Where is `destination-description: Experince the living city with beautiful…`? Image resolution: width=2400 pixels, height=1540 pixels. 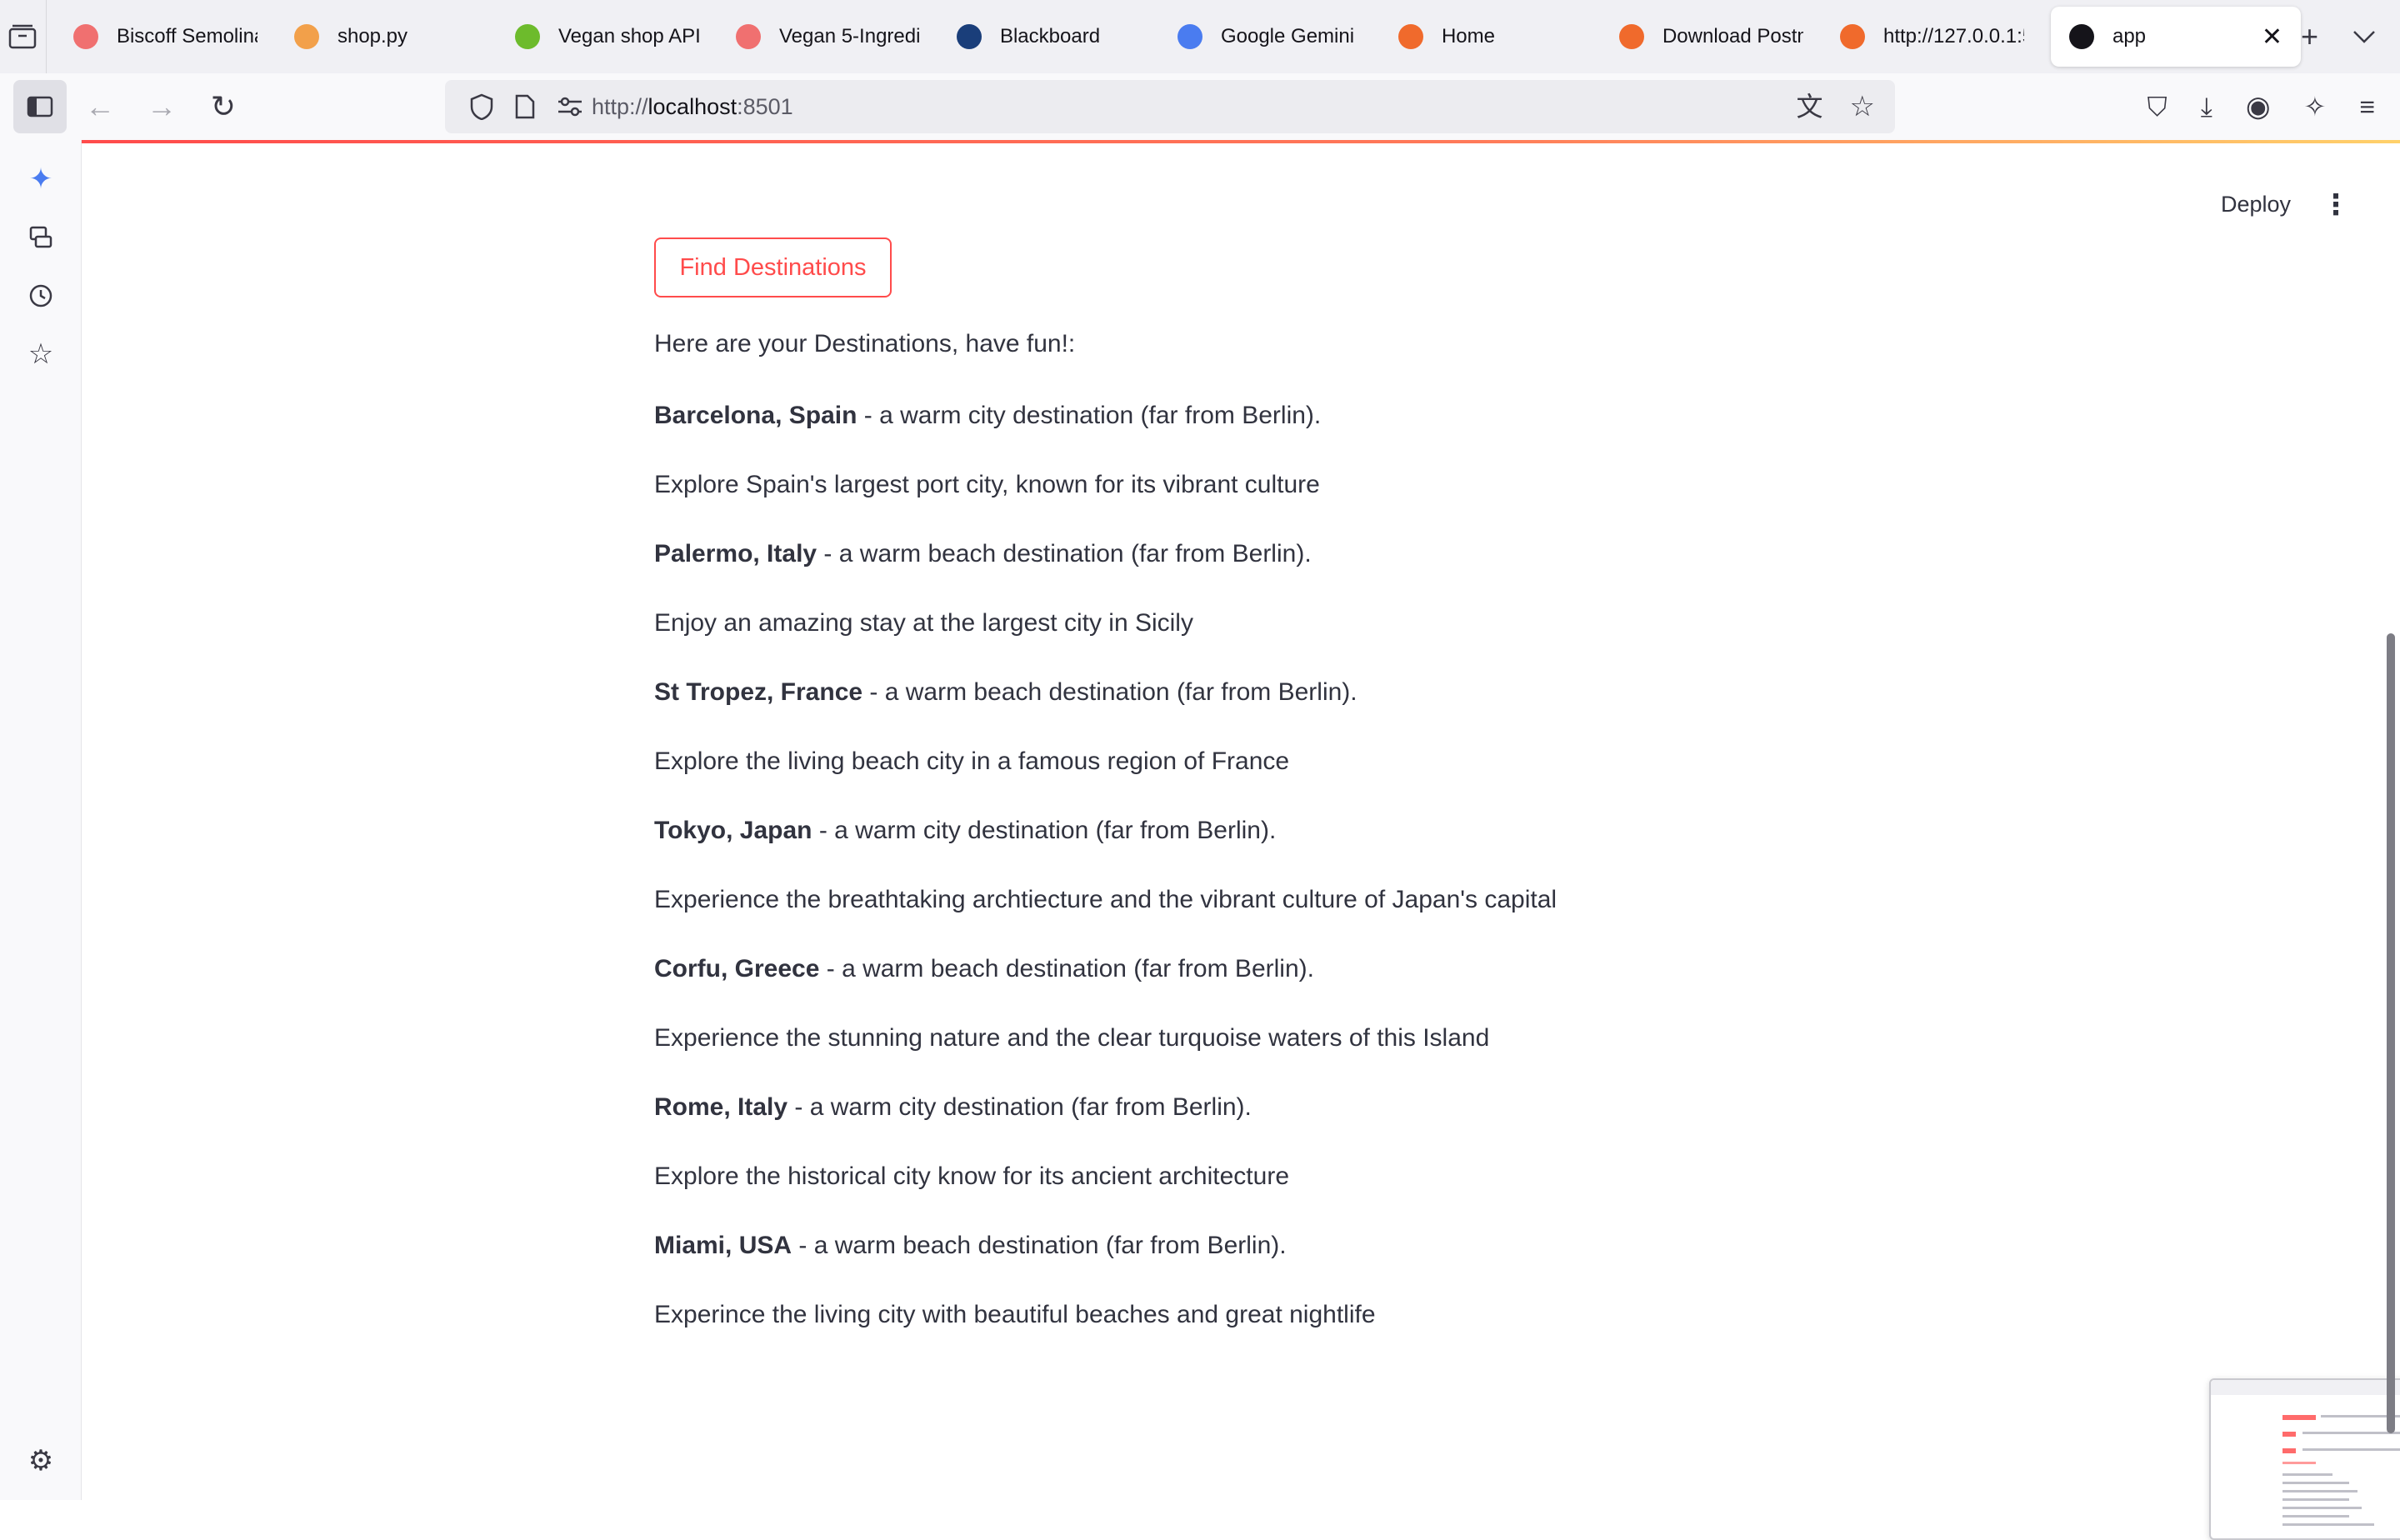 destination-description: Experince the living city with beautiful… is located at coordinates (1015, 1314).